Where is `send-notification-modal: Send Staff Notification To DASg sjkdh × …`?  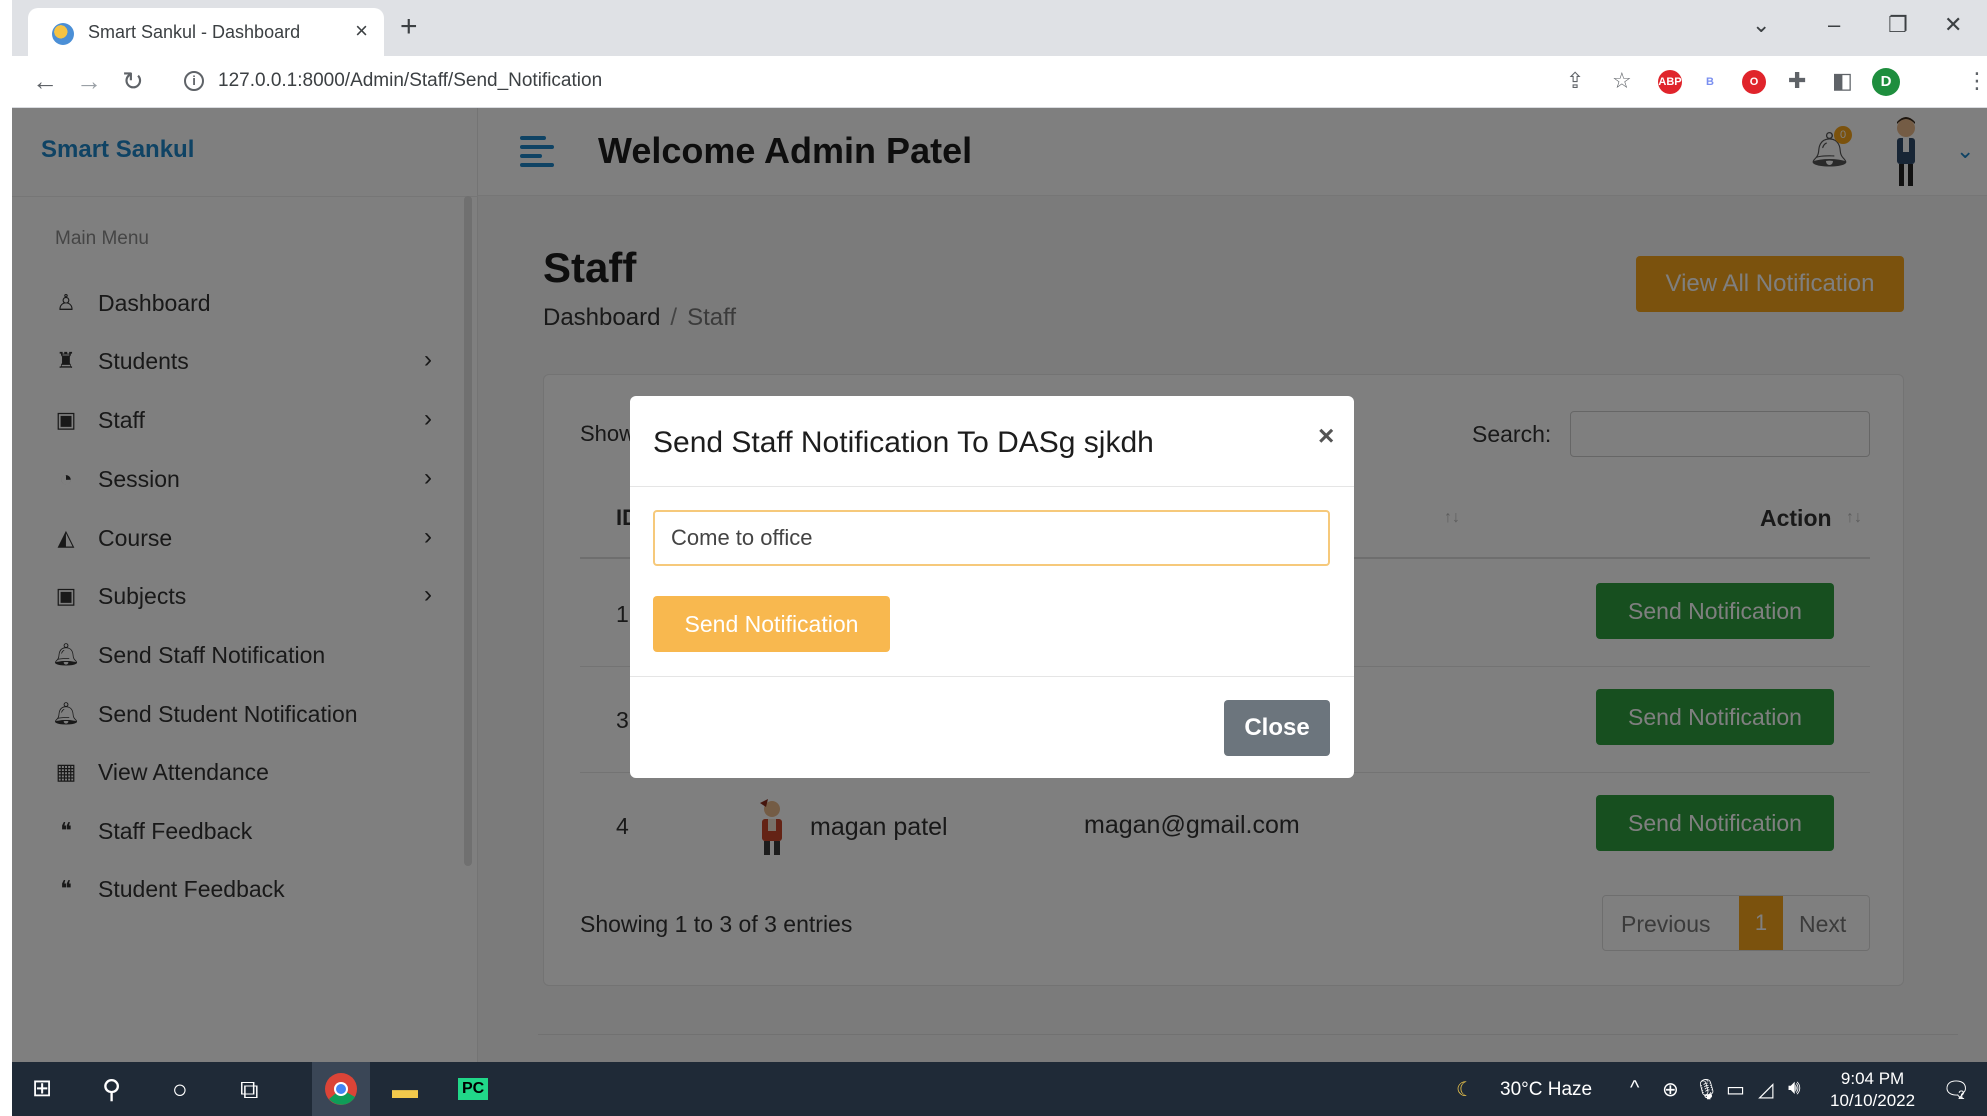
send-notification-modal: Send Staff Notification To DASg sjkdh × … is located at coordinates (992, 587).